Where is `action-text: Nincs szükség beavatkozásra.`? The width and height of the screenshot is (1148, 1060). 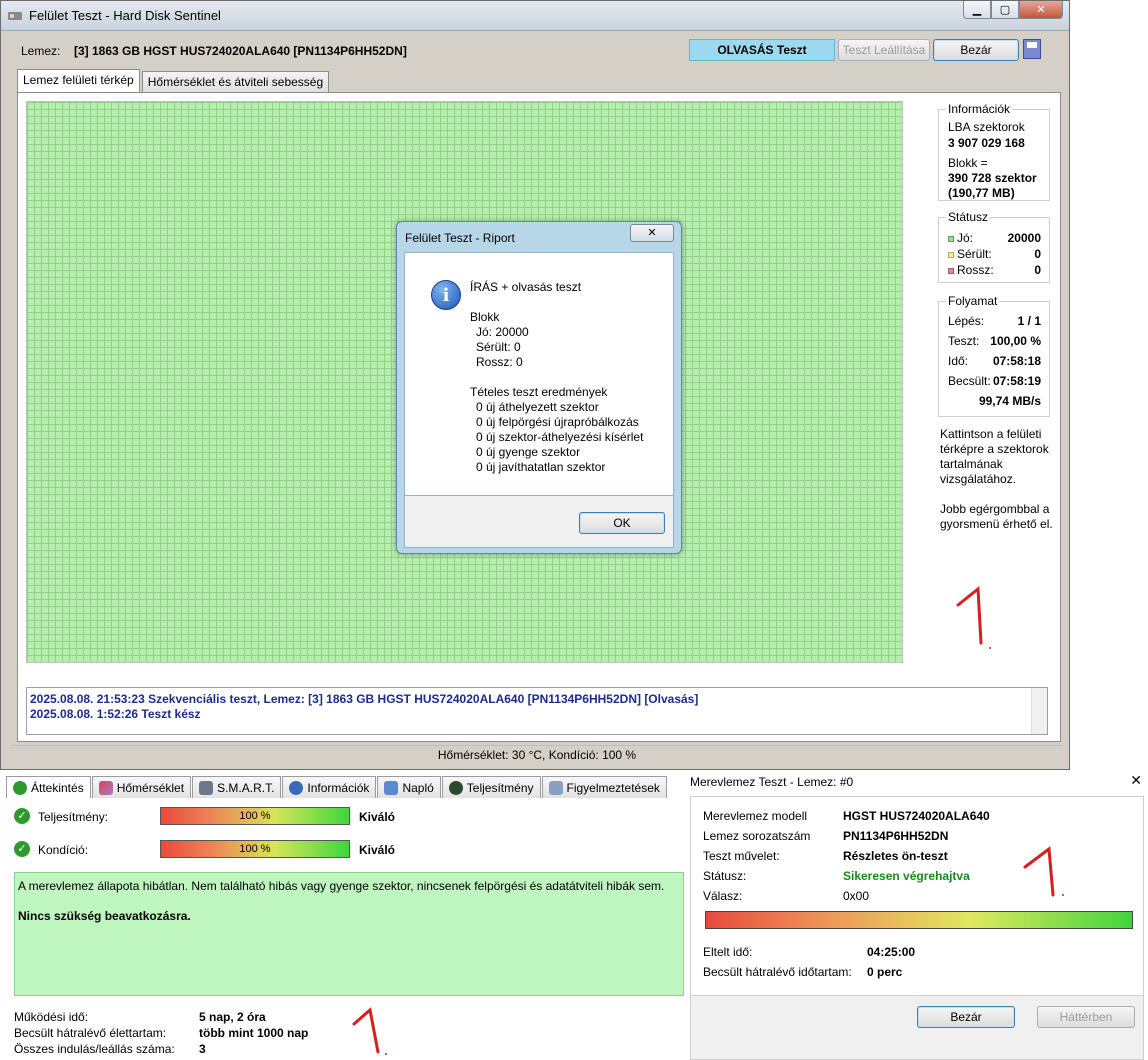
action-text: Nincs szükség beavatkozásra. is located at coordinates (104, 916).